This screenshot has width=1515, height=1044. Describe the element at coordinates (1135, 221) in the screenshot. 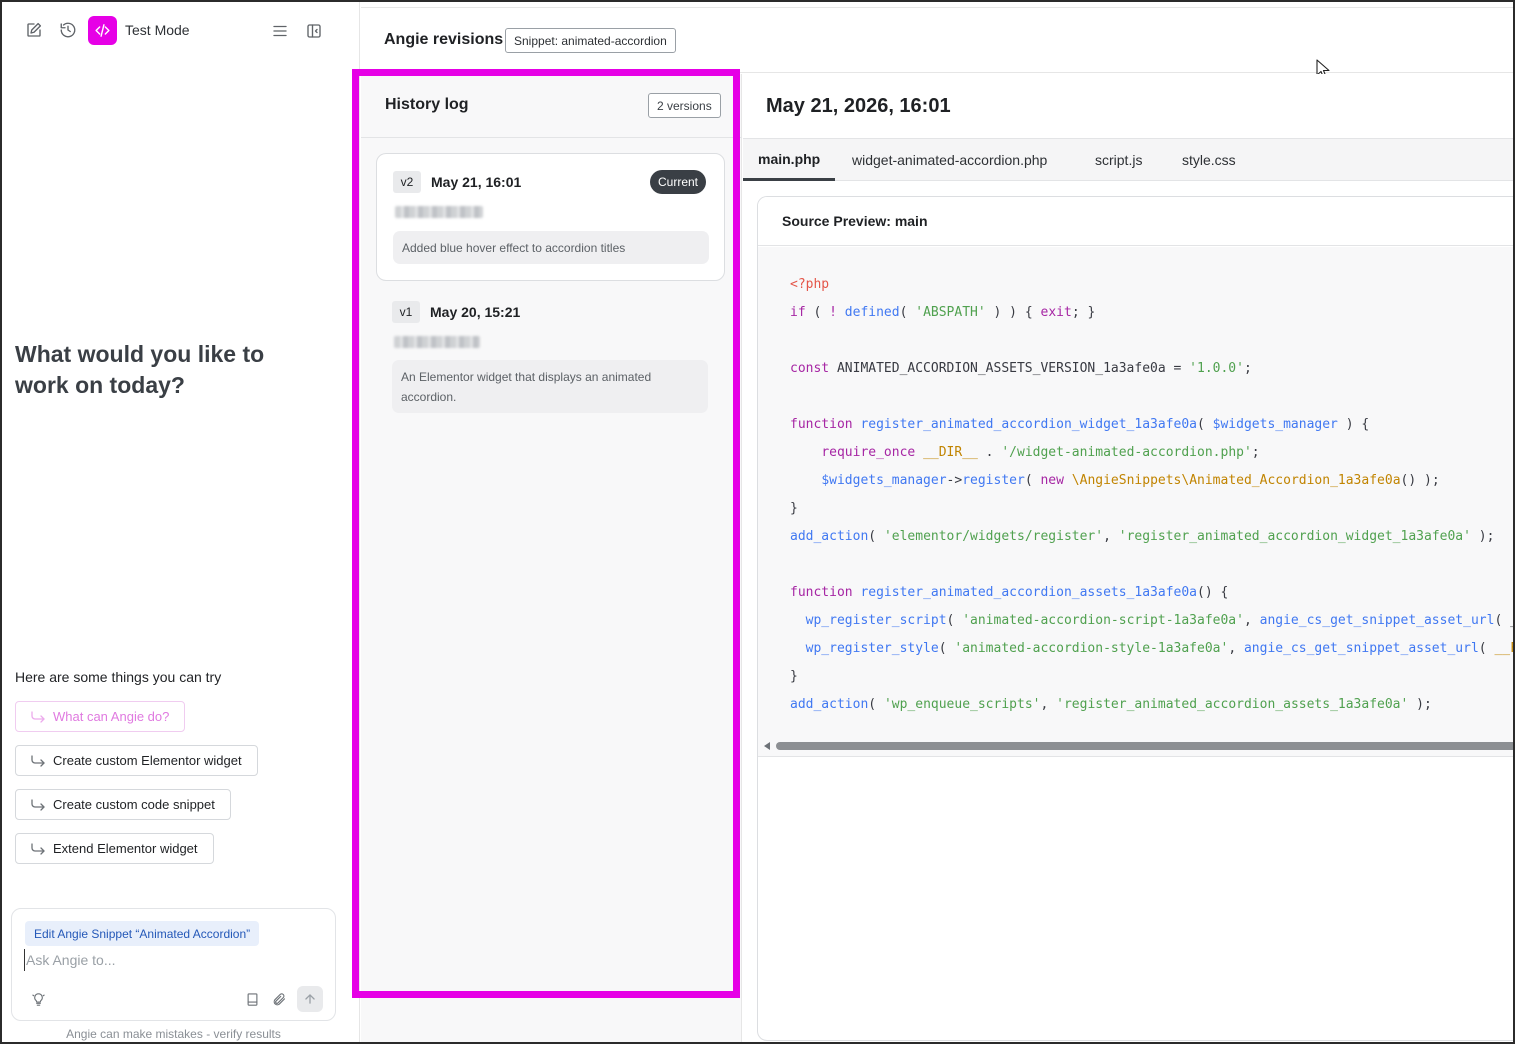

I see `source-preview-header: Source Preview: main` at that location.